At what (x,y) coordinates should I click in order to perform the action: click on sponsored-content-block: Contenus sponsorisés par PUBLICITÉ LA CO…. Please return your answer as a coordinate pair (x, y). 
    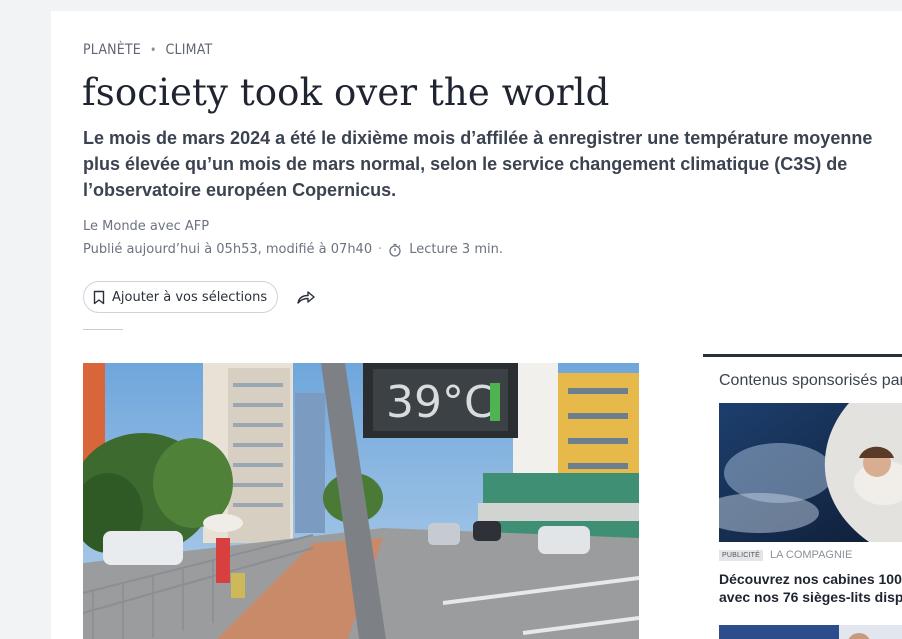
    Looking at the image, I should click on (802, 496).